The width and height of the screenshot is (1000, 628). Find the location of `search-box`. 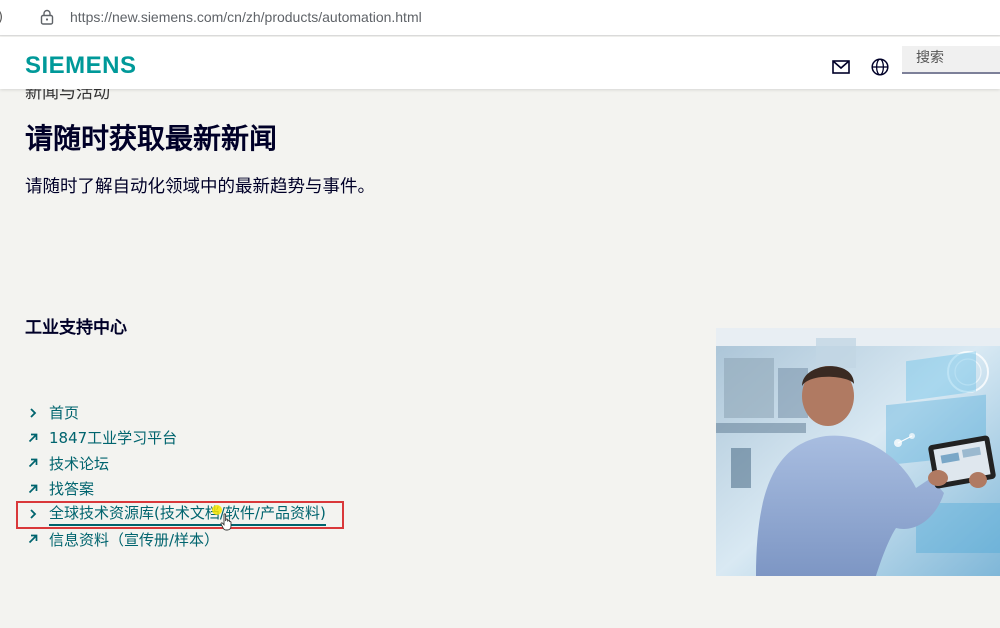

search-box is located at coordinates (951, 60).